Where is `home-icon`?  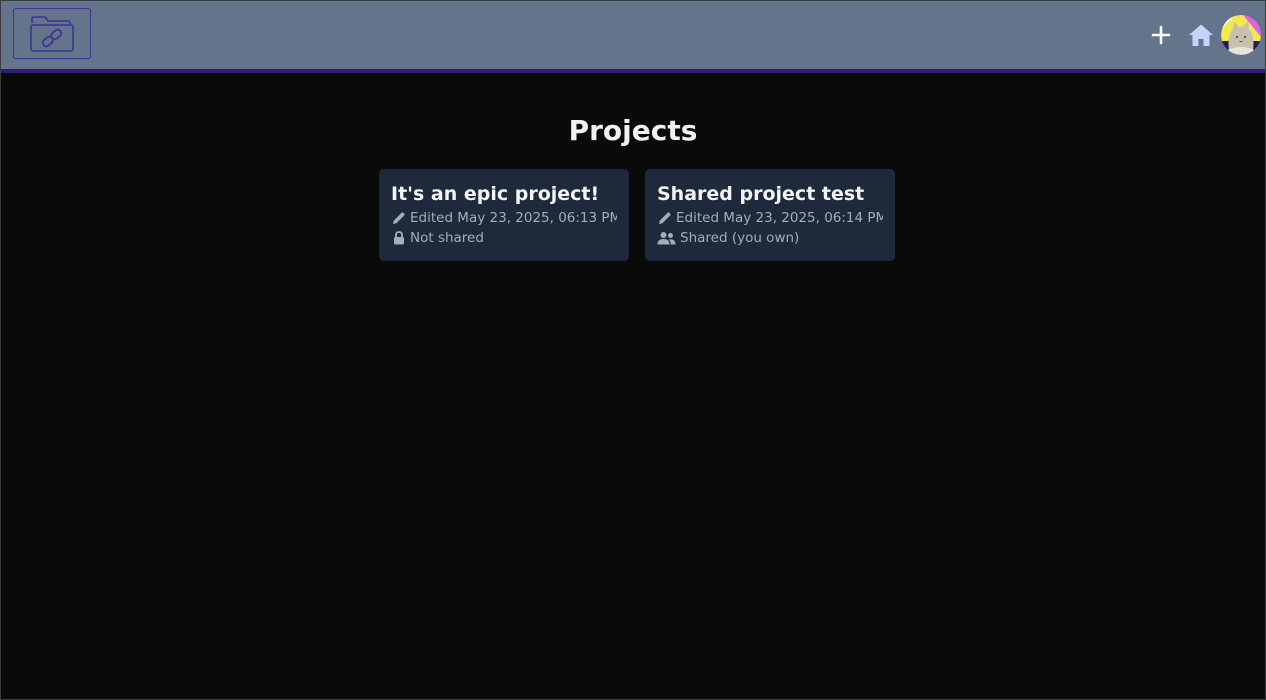
home-icon is located at coordinates (1201, 35).